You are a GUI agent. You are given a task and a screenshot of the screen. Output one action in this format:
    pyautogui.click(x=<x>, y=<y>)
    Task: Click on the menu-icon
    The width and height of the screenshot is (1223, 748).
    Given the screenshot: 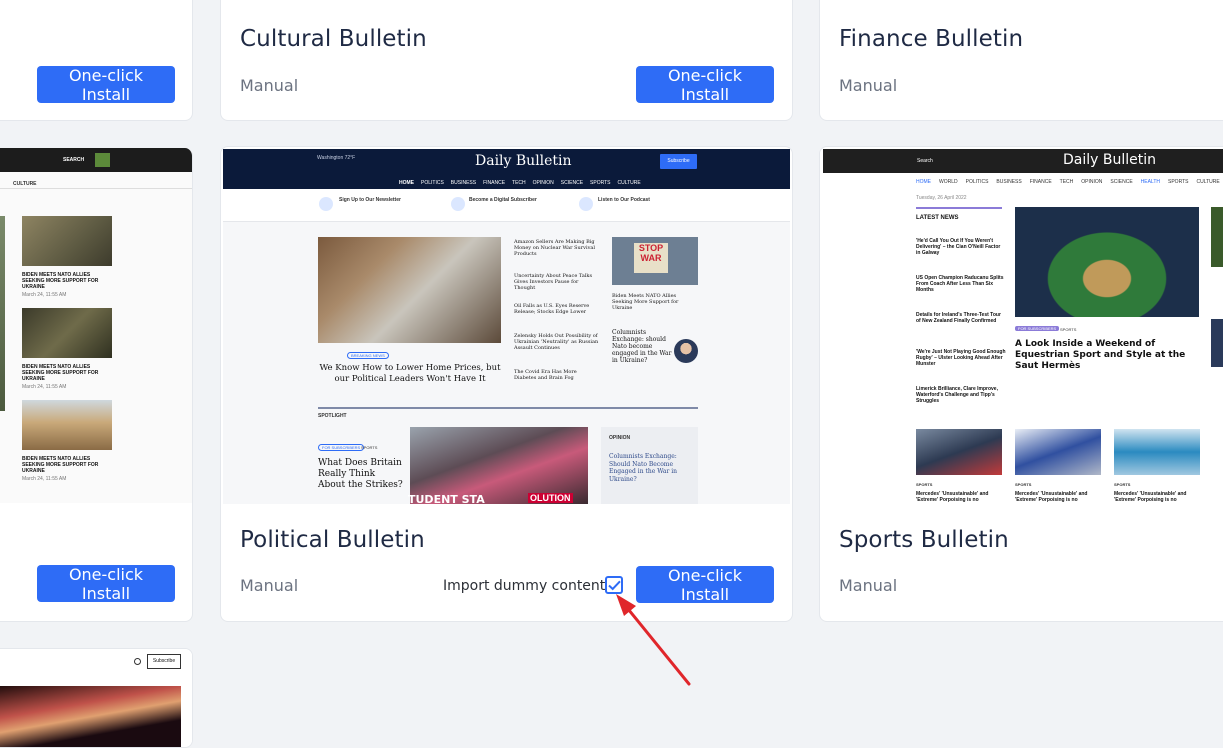 What is the action you would take?
    pyautogui.click(x=102, y=160)
    